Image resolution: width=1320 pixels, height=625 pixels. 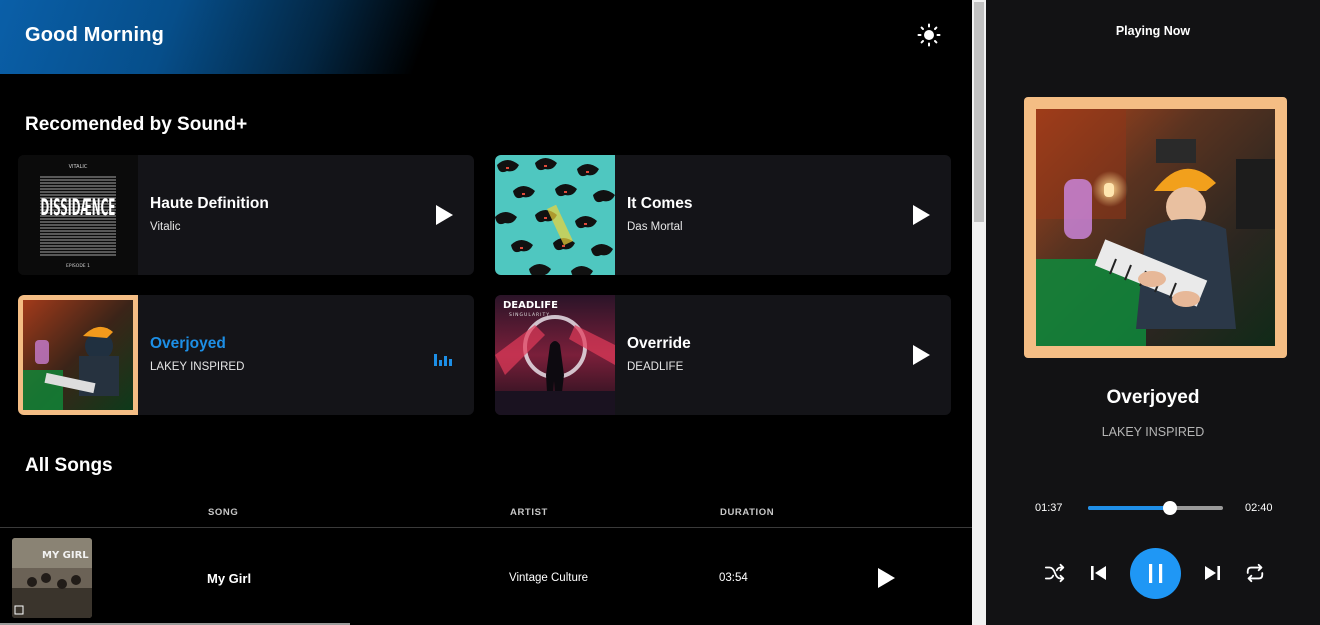 I want to click on cover-label-sub: SINGULARITY, so click(x=529, y=315).